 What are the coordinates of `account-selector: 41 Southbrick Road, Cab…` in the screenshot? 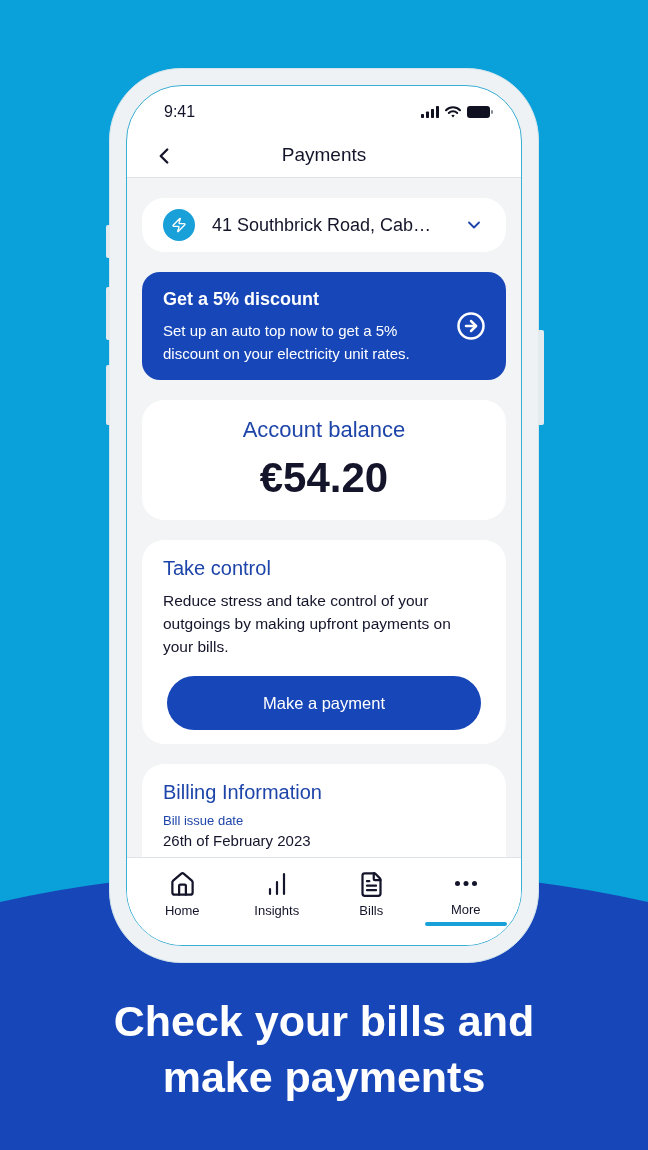 It's located at (324, 225).